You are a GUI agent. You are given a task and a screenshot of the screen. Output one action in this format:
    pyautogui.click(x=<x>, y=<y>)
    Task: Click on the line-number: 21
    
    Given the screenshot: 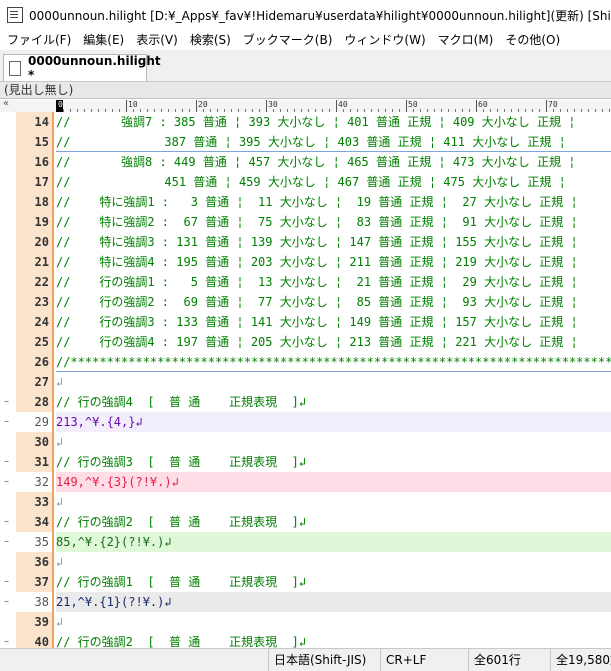 What is the action you would take?
    pyautogui.click(x=35, y=262)
    